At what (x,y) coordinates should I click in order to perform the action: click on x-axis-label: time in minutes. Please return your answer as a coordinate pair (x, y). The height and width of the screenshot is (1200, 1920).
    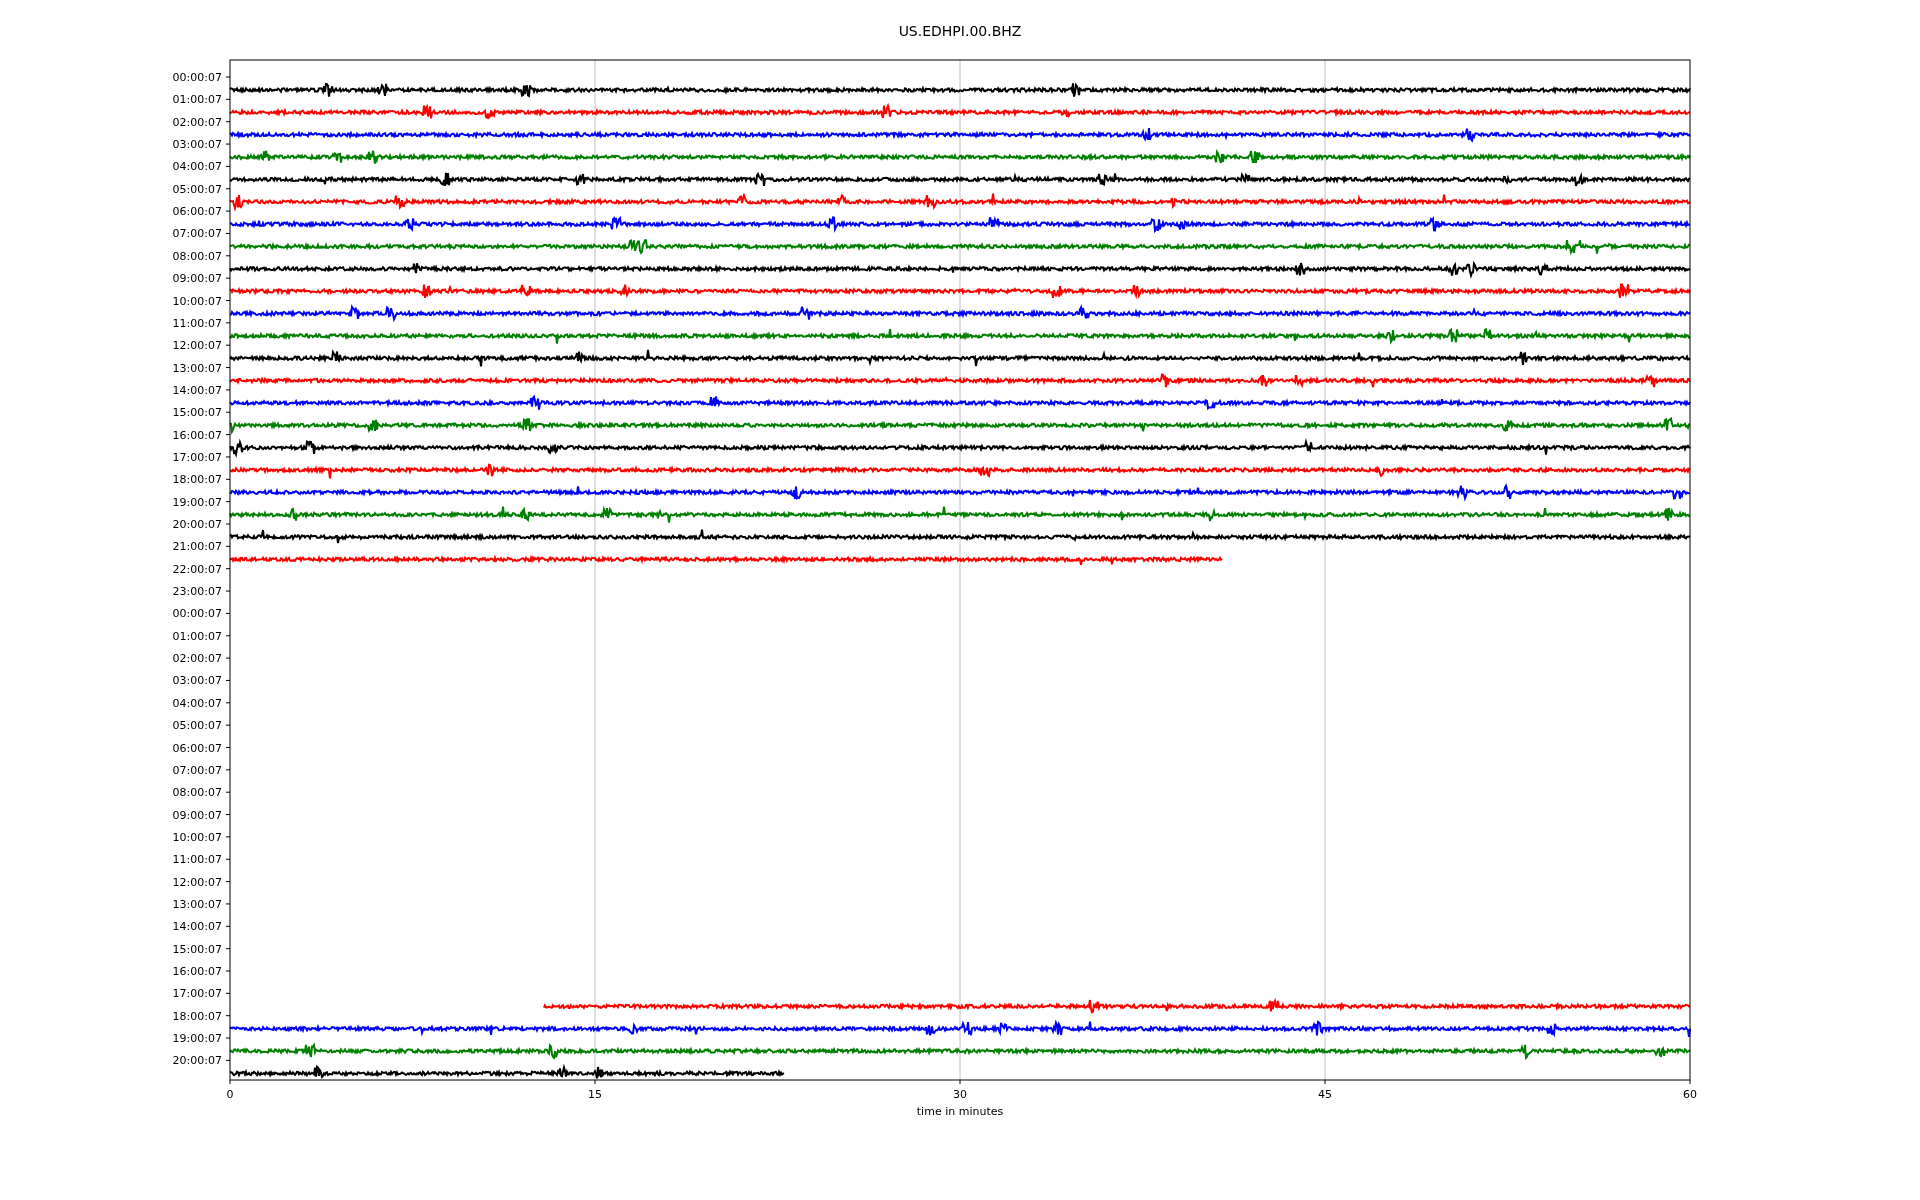
    Looking at the image, I should click on (960, 1111).